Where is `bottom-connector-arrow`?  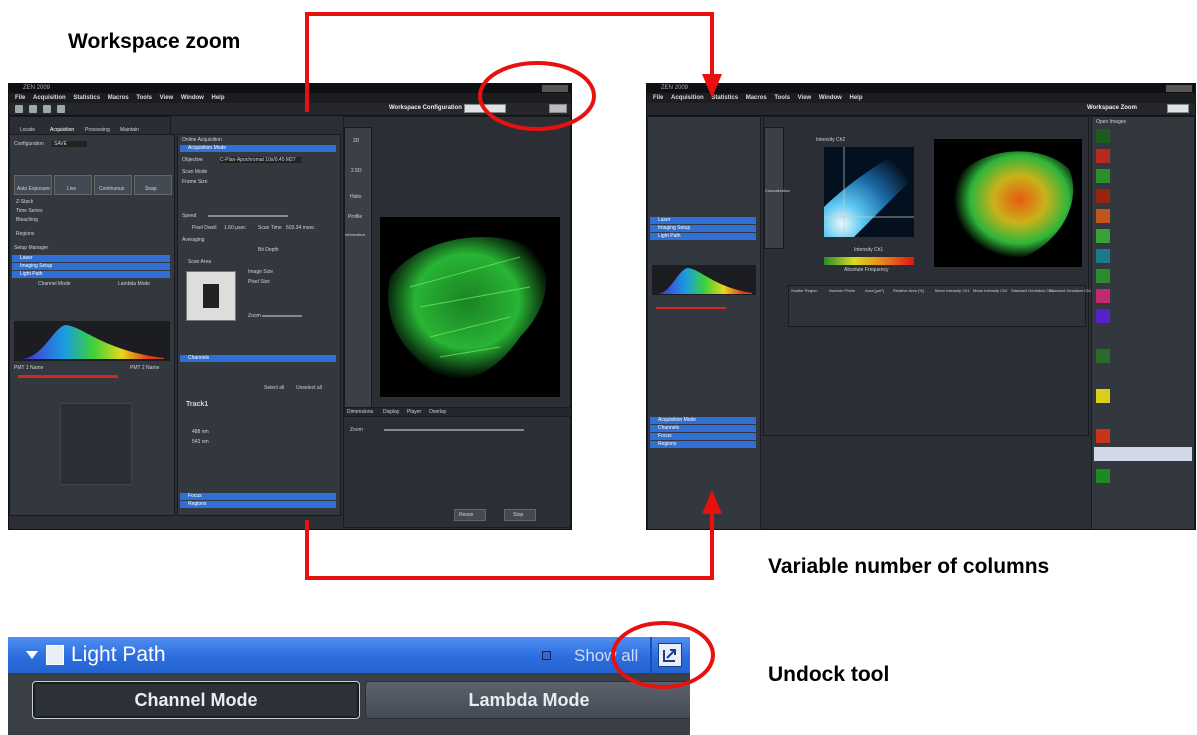 bottom-connector-arrow is located at coordinates (509, 545).